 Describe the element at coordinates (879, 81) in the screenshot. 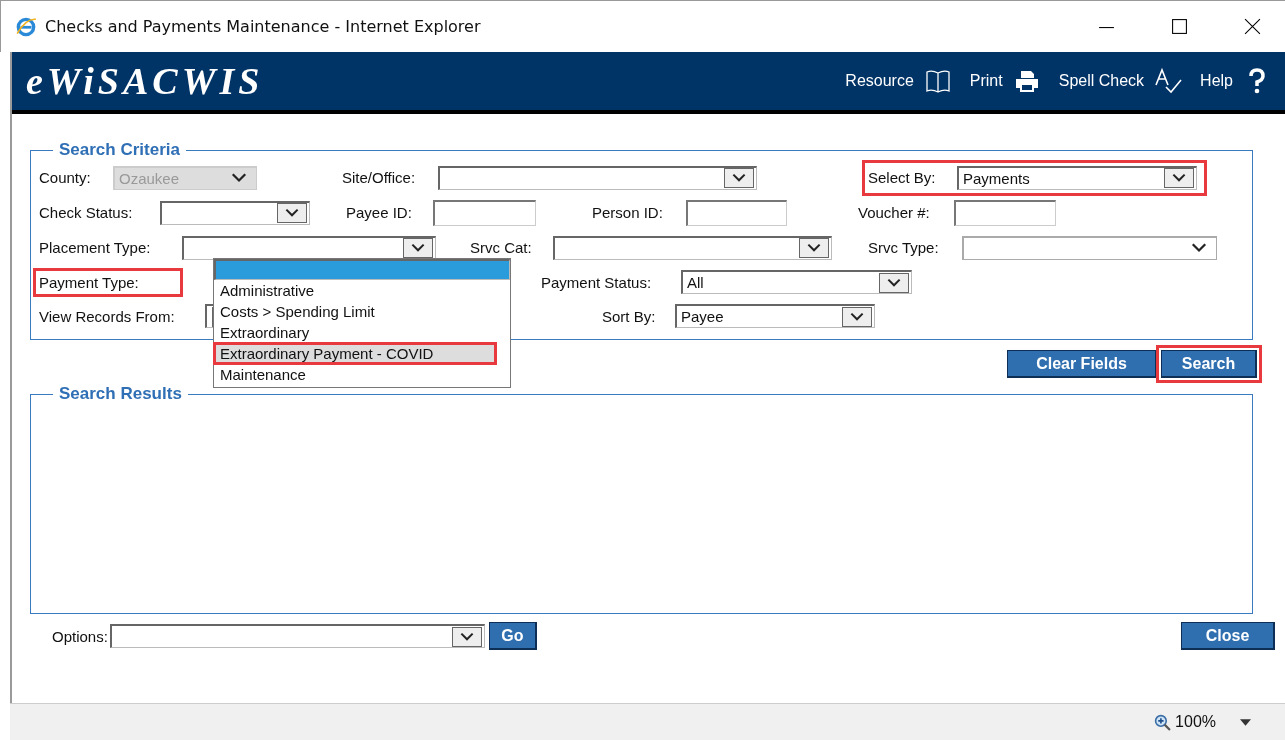

I see `nav-link: Resource` at that location.